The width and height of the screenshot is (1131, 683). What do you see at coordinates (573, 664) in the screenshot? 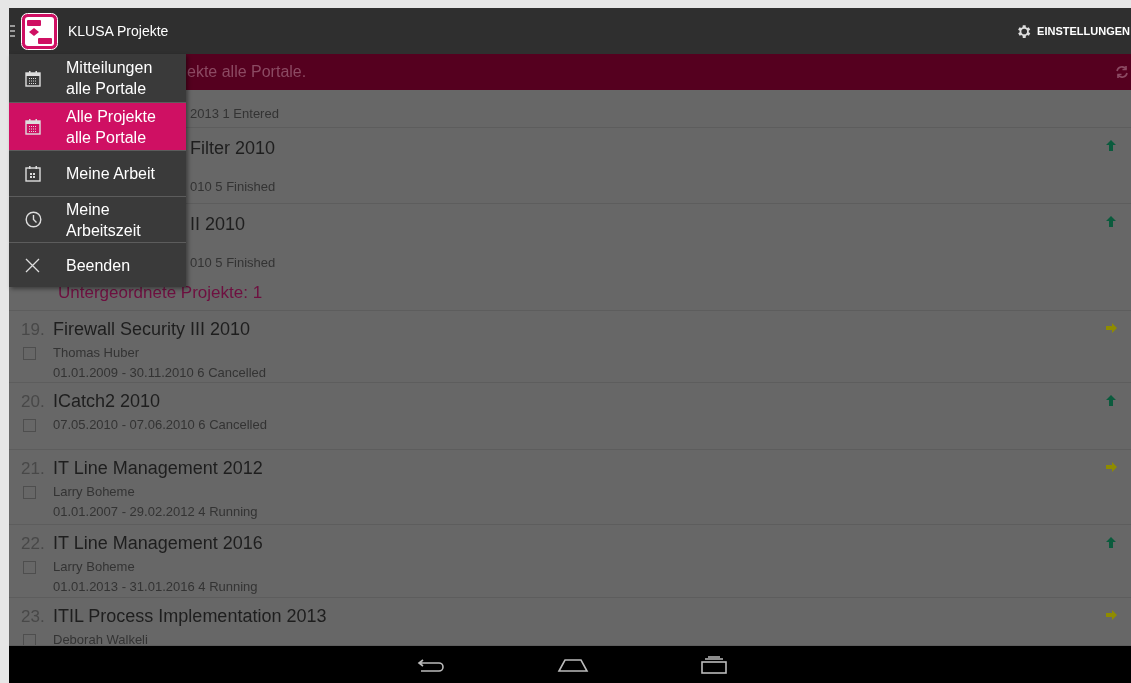
I see `home-icon` at bounding box center [573, 664].